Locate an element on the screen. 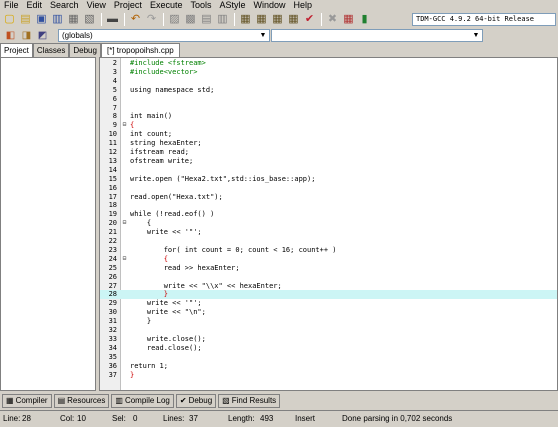 The width and height of the screenshot is (558, 427). save-all-icon: ▥ is located at coordinates (57, 19).